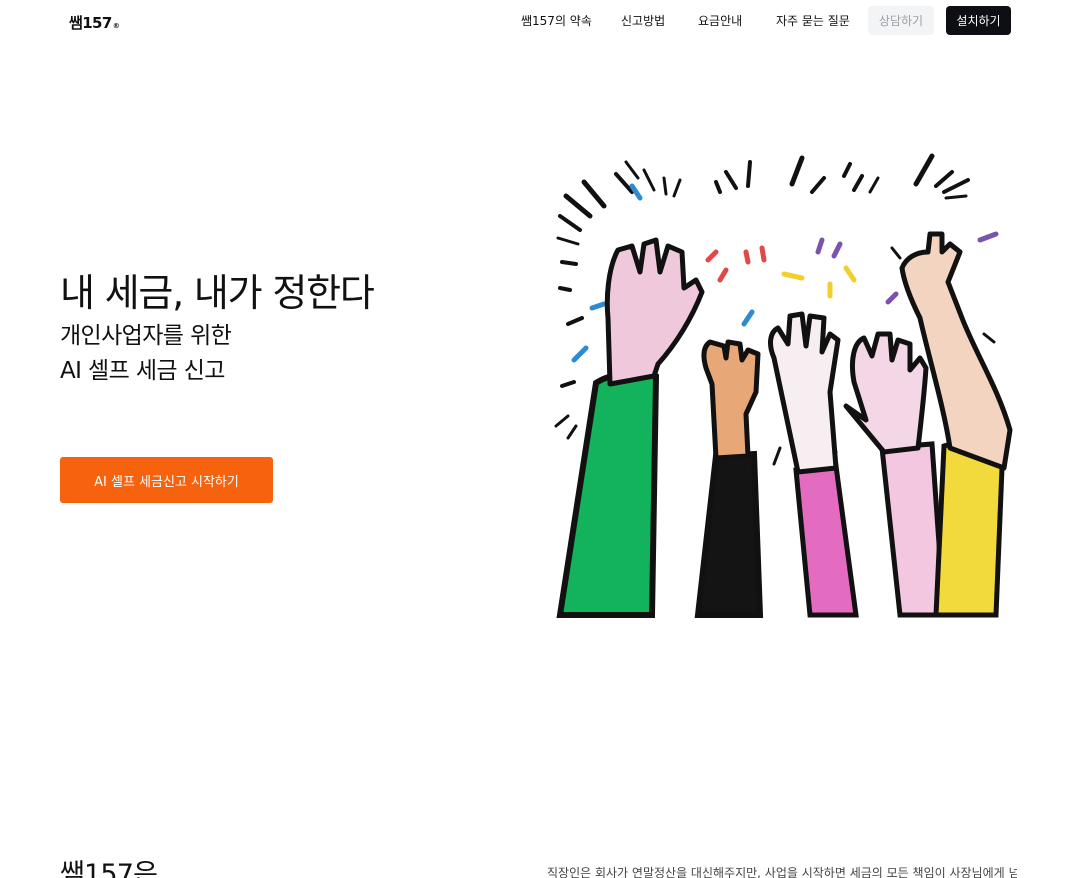  I want to click on nav-faq: 자주 묻는 질문, so click(813, 20).